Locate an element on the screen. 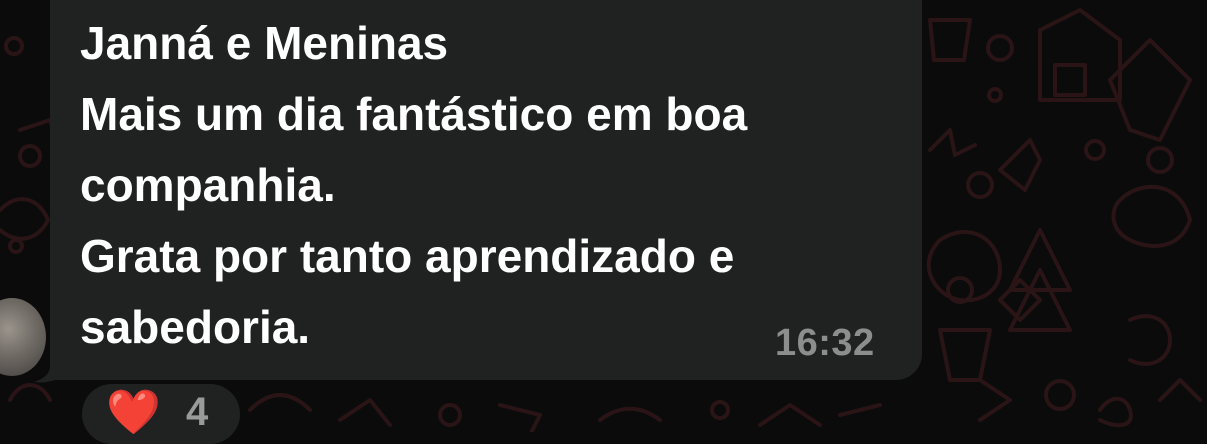 Image resolution: width=1207 pixels, height=444 pixels. message-line: Grata por tanto aprendizado e is located at coordinates (407, 256).